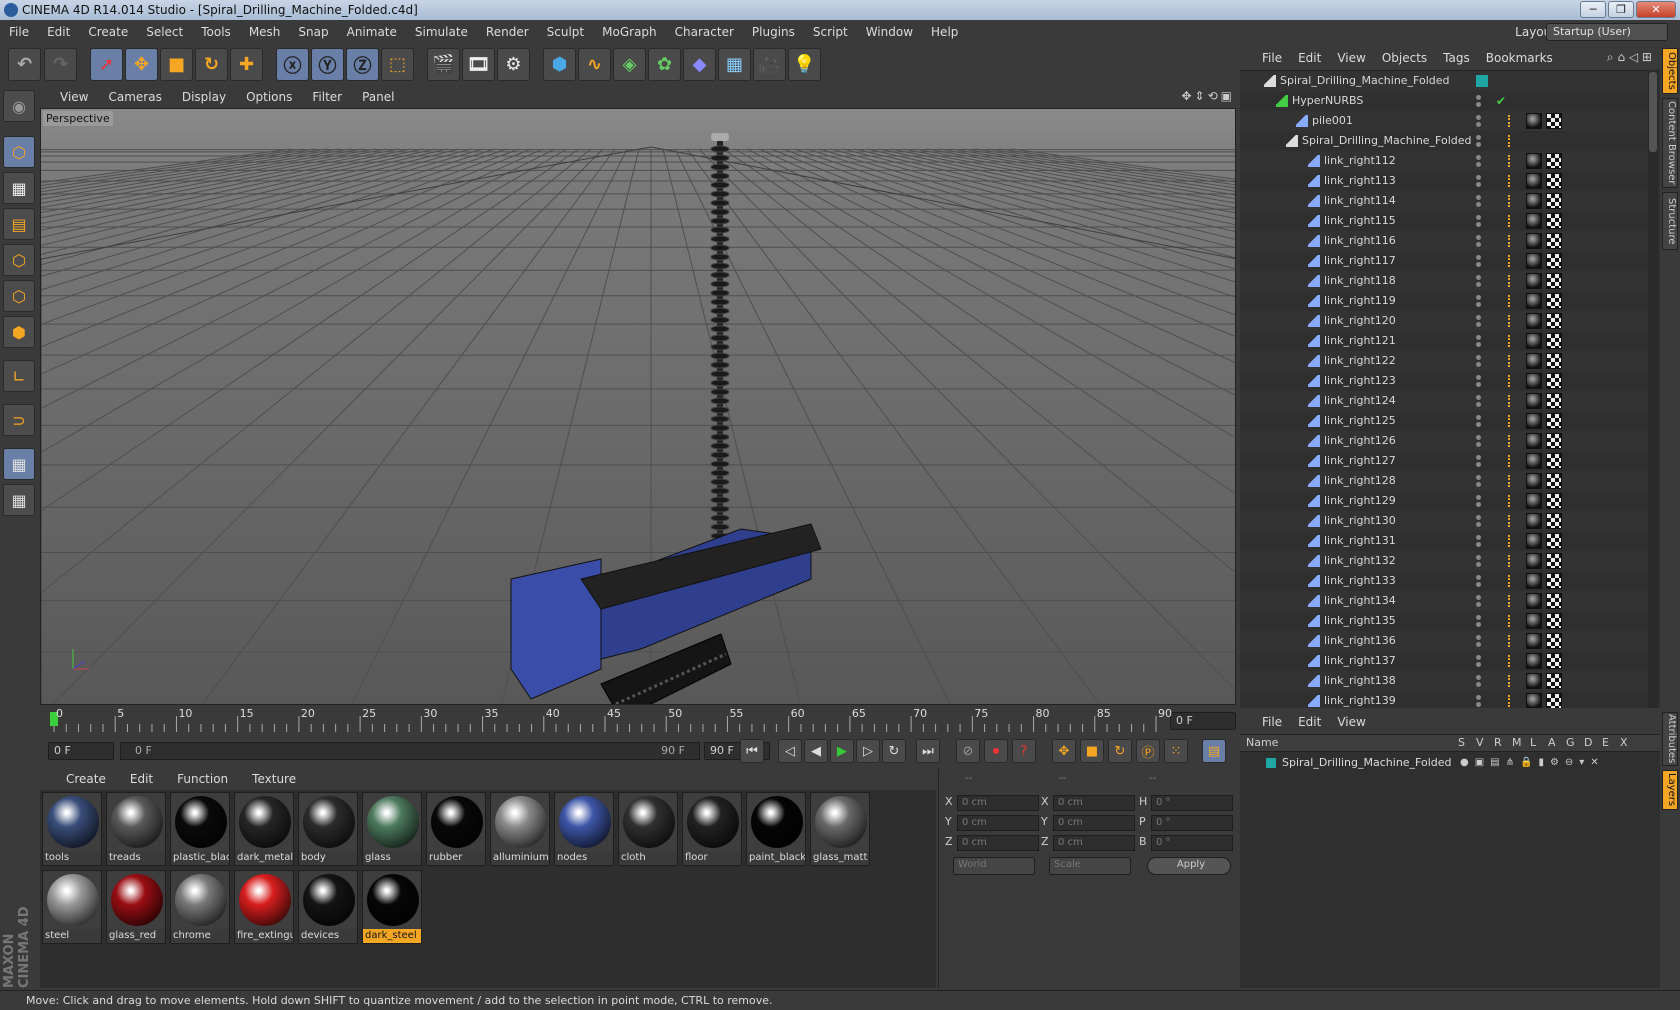  What do you see at coordinates (1517, 743) in the screenshot?
I see `layer-col-flag: M` at bounding box center [1517, 743].